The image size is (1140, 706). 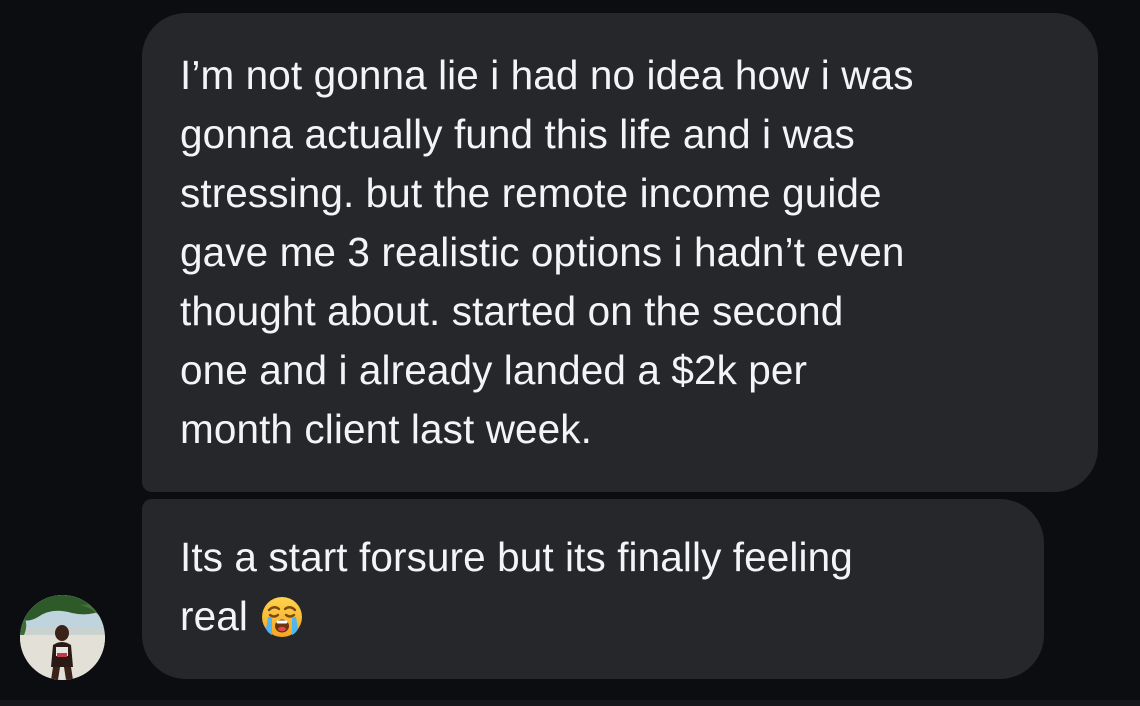 What do you see at coordinates (214, 616) in the screenshot?
I see `message-text-fragment: real` at bounding box center [214, 616].